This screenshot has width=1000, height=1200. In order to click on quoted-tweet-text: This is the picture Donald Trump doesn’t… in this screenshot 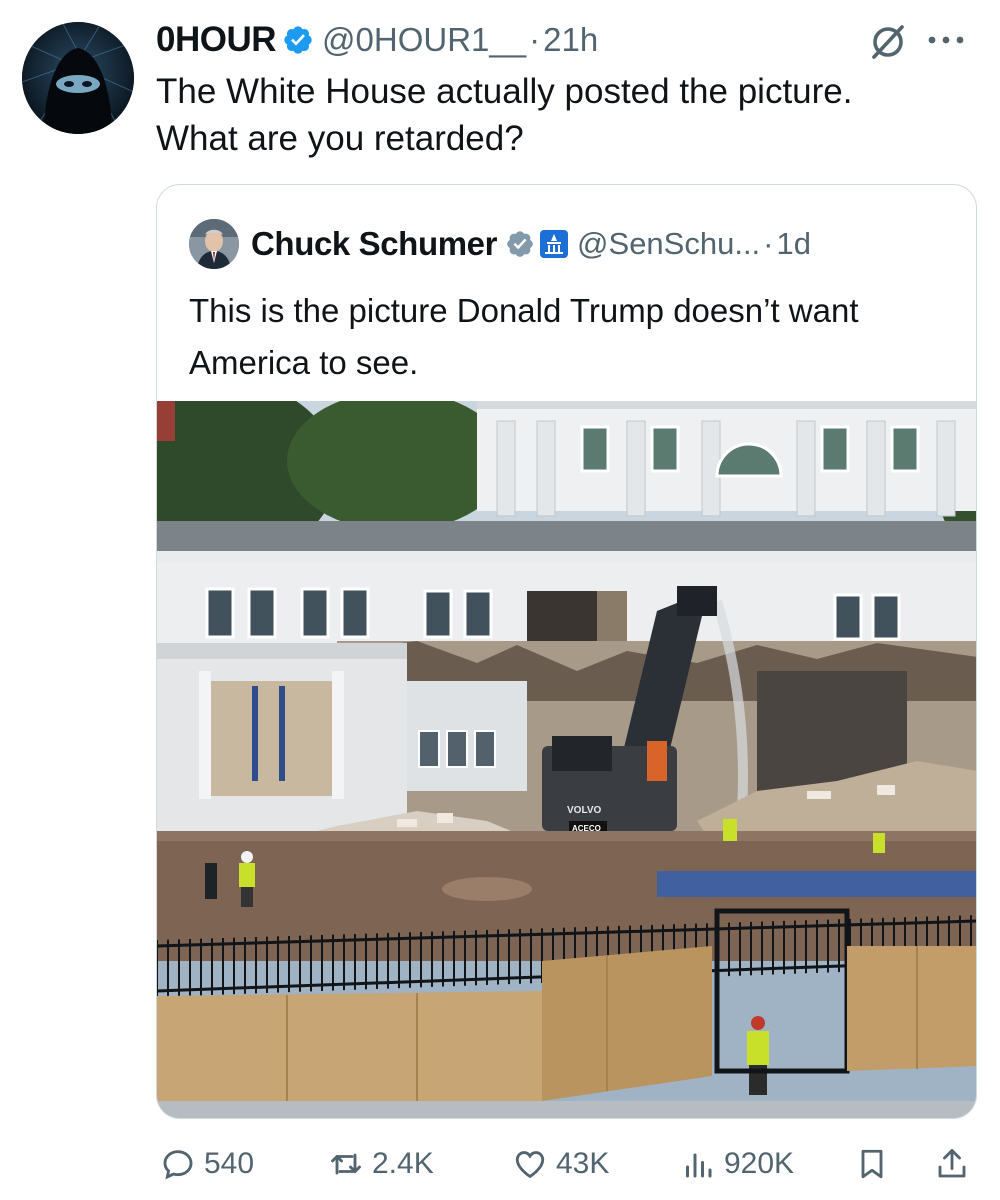, I will do `click(524, 336)`.